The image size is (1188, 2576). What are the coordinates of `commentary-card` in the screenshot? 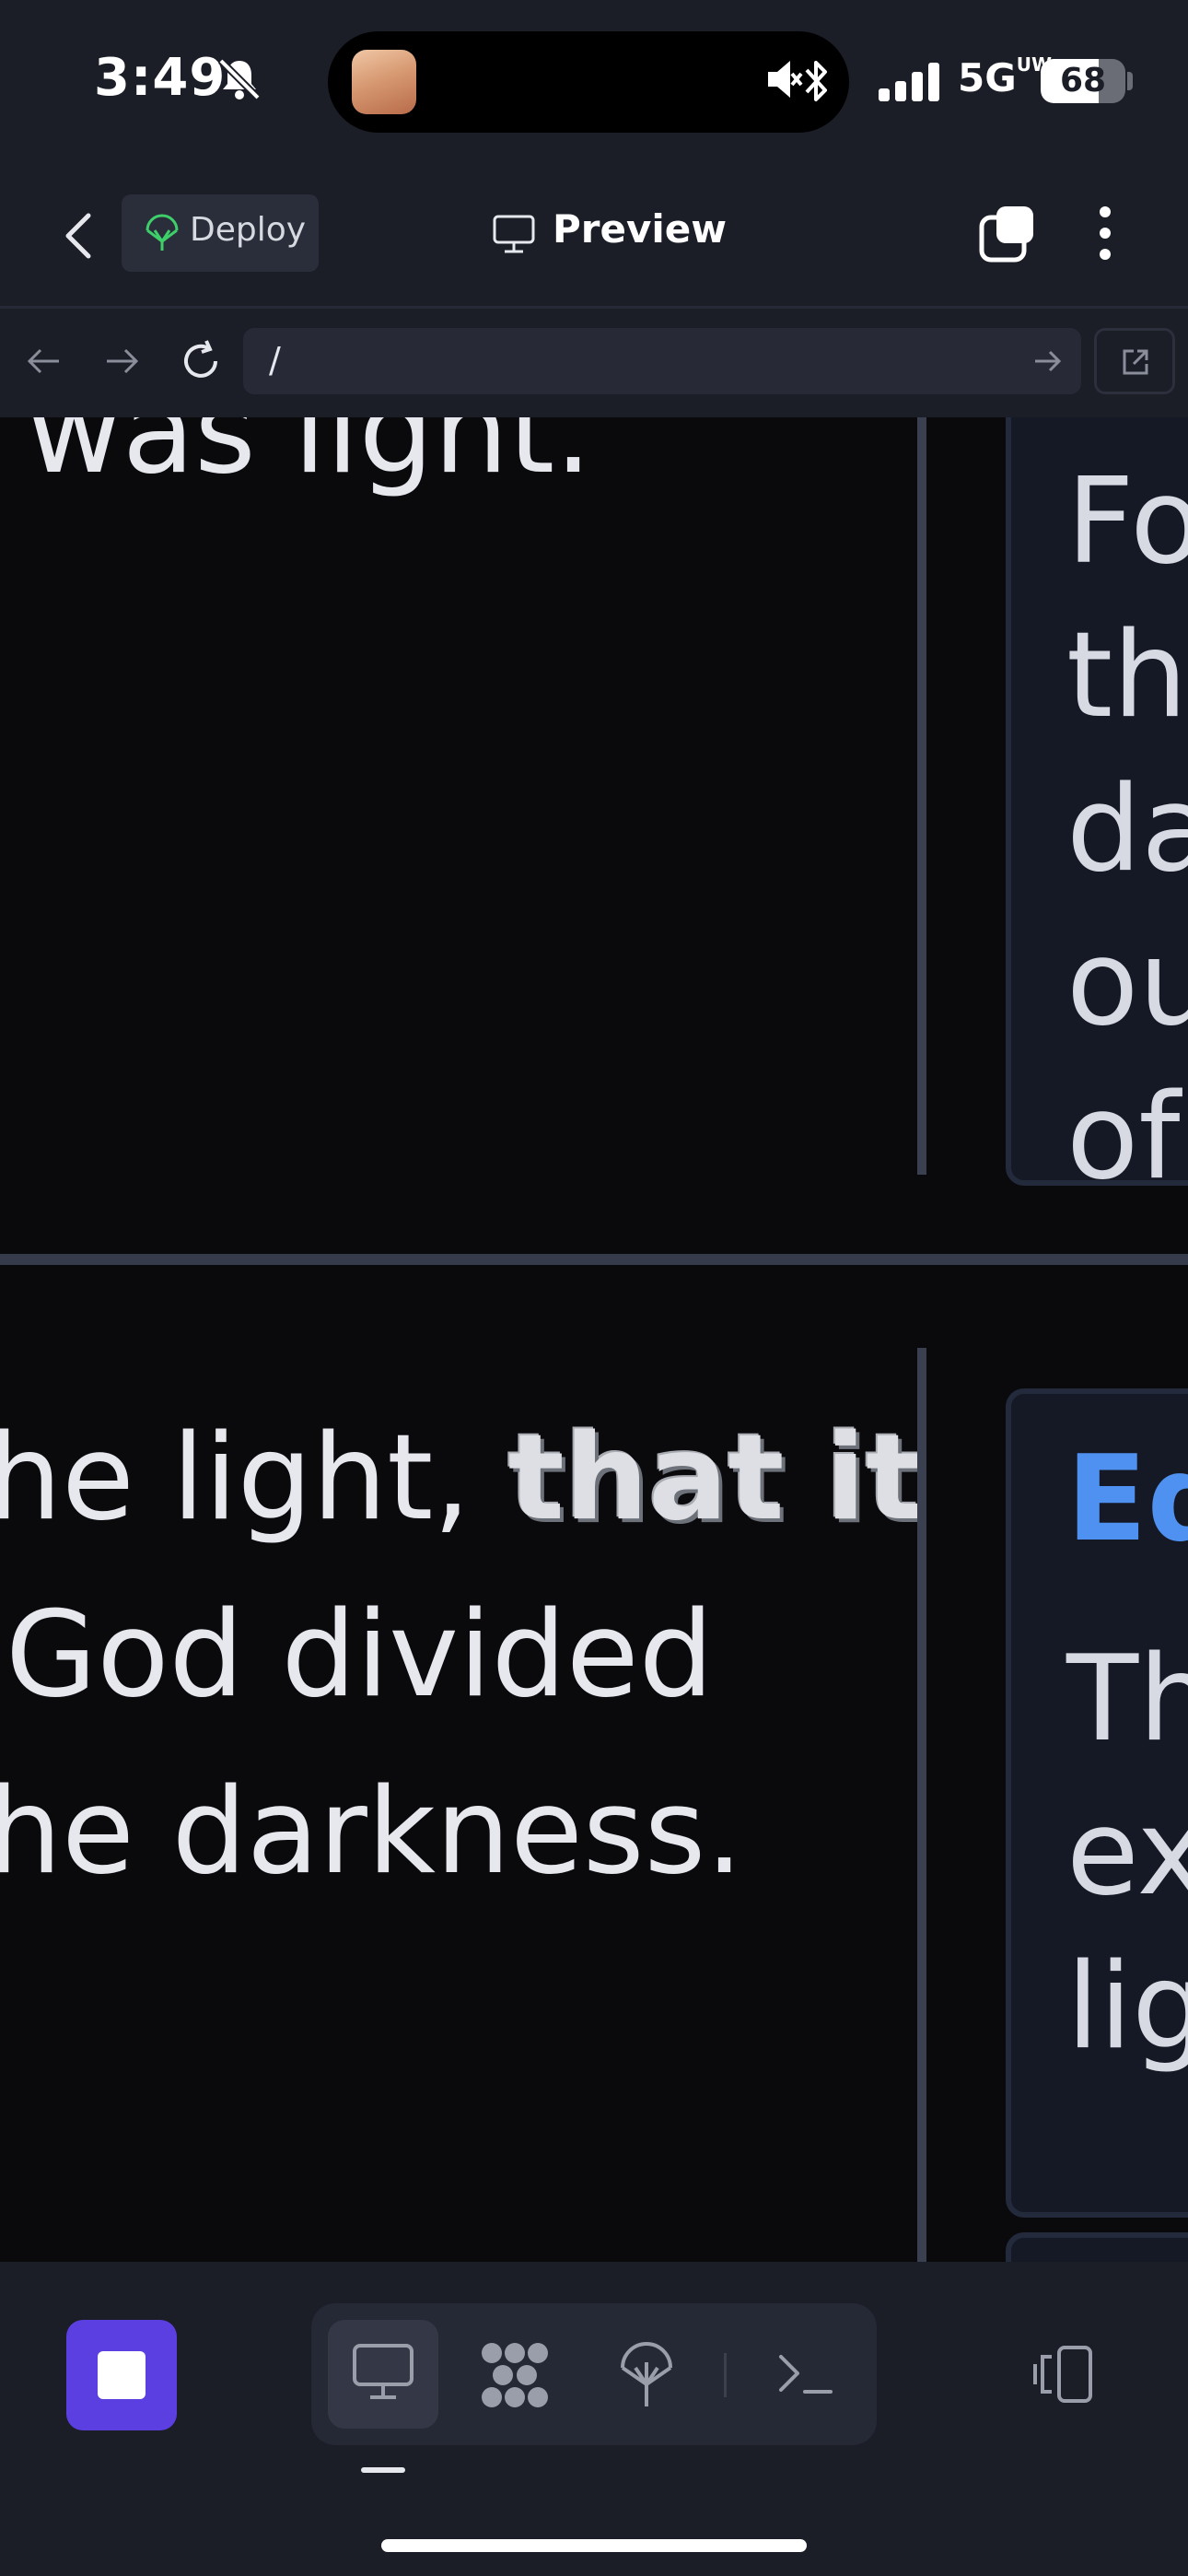 It's located at (1097, 2247).